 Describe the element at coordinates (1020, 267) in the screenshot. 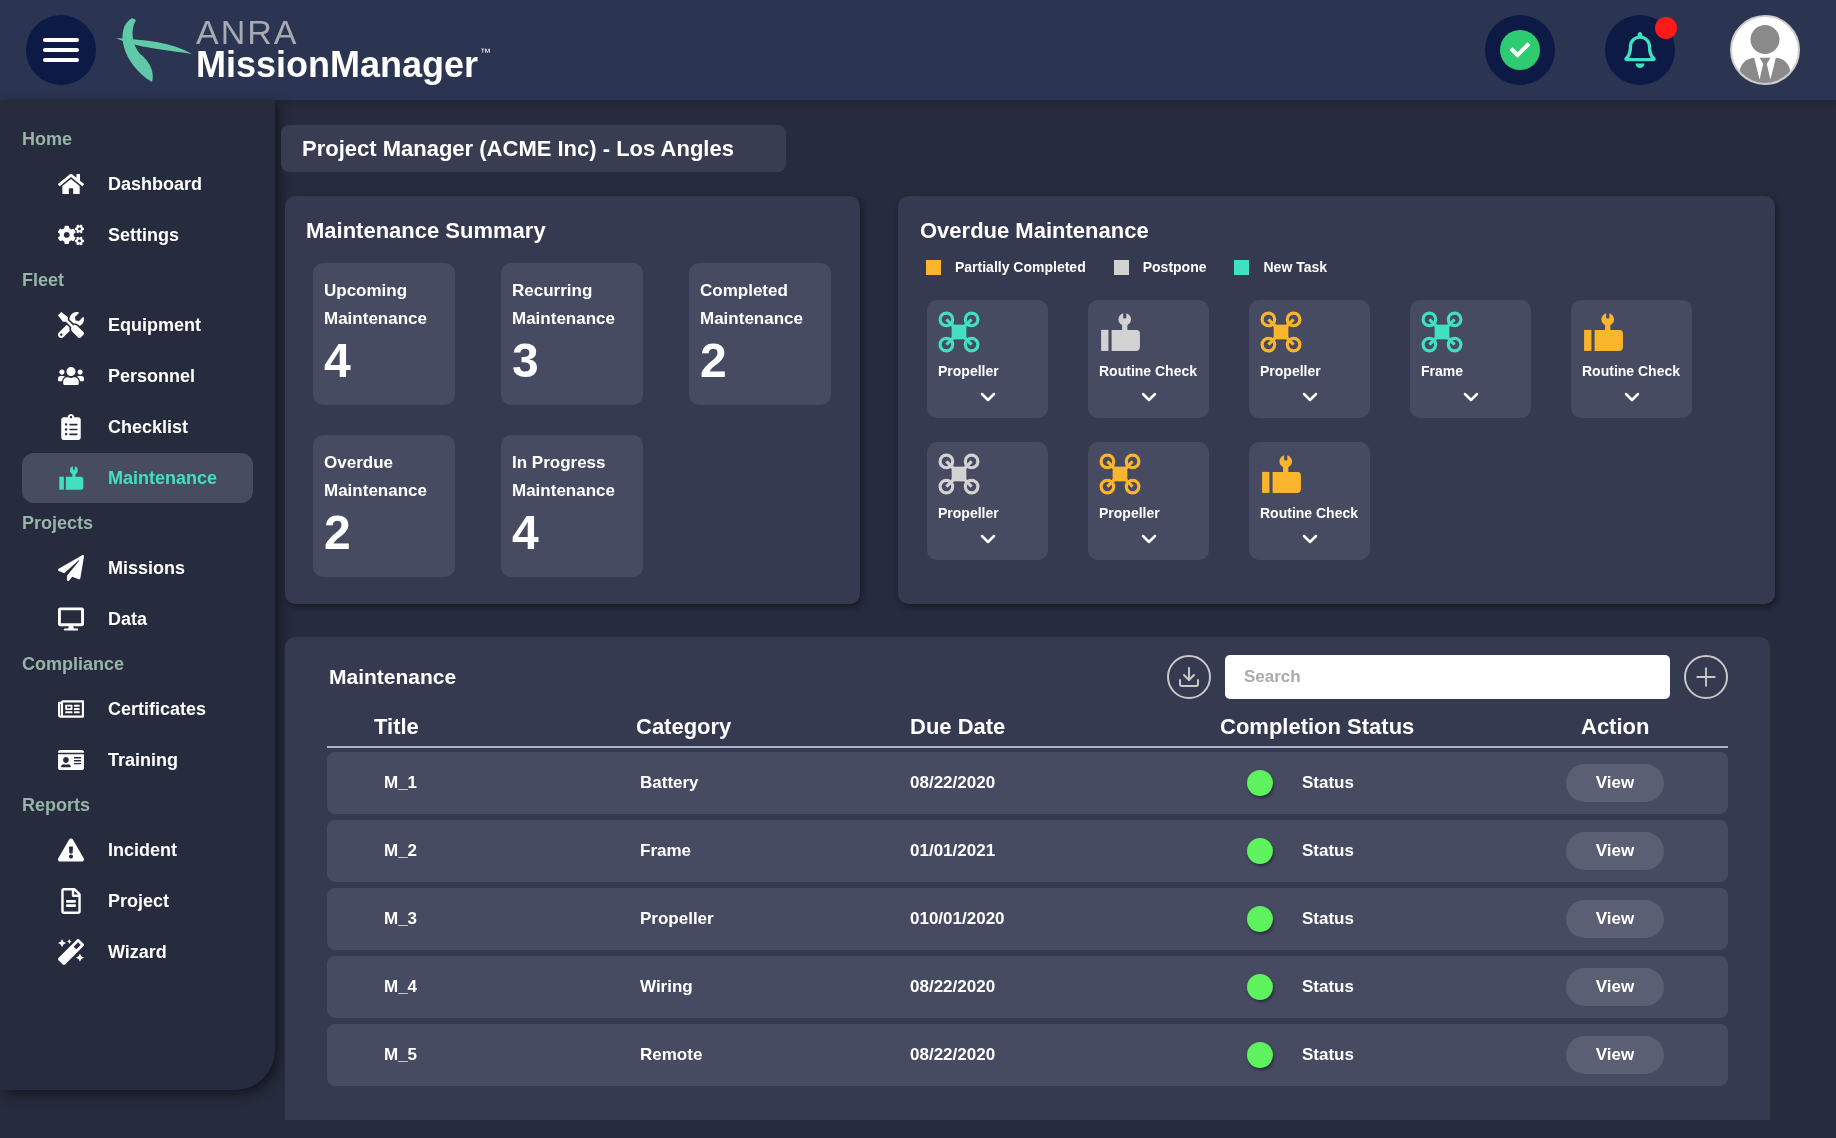

I see `legend-label: Partially Completed` at that location.